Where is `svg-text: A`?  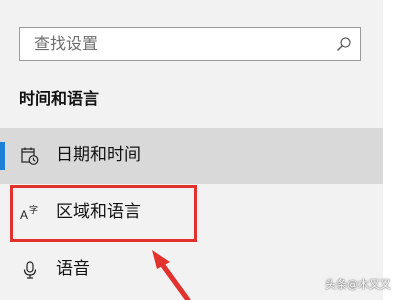
svg-text: A is located at coordinates (24, 215).